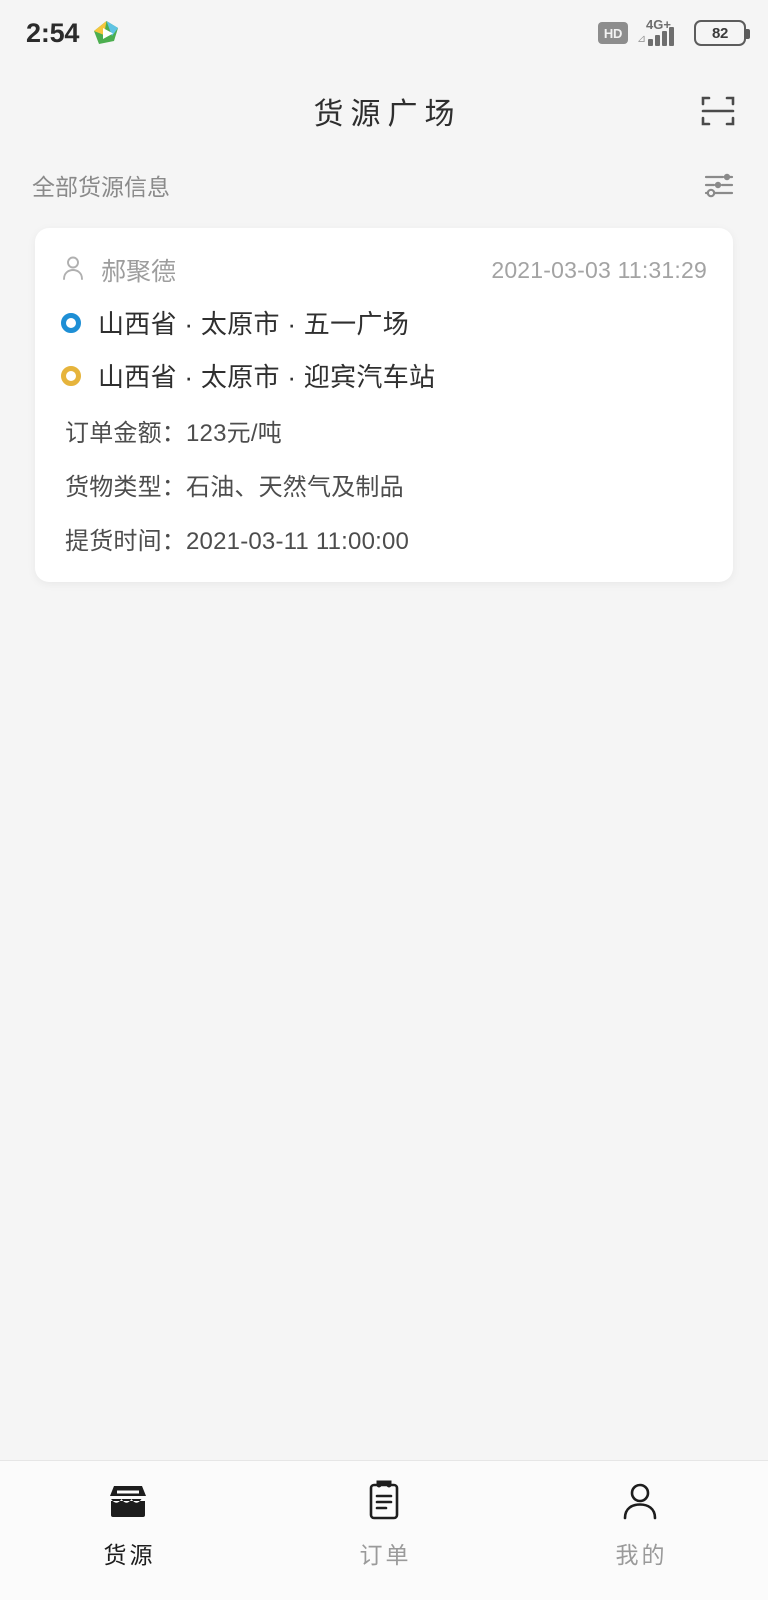  I want to click on sliders-filter-icon, so click(718, 185).